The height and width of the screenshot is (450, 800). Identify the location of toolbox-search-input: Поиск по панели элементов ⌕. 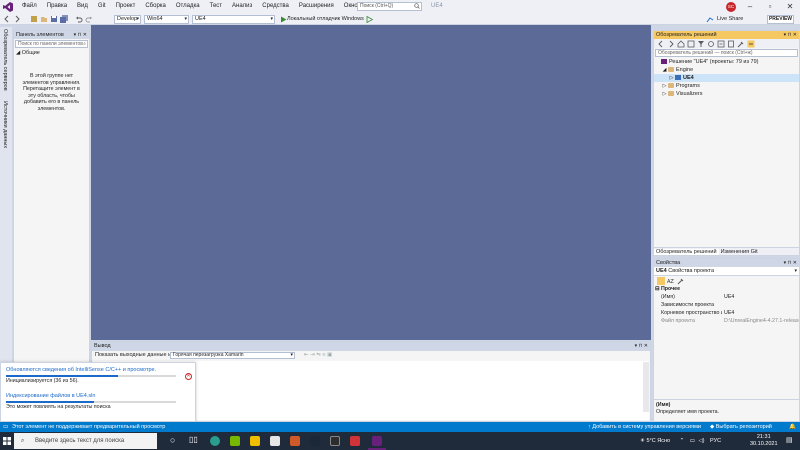
(51, 44).